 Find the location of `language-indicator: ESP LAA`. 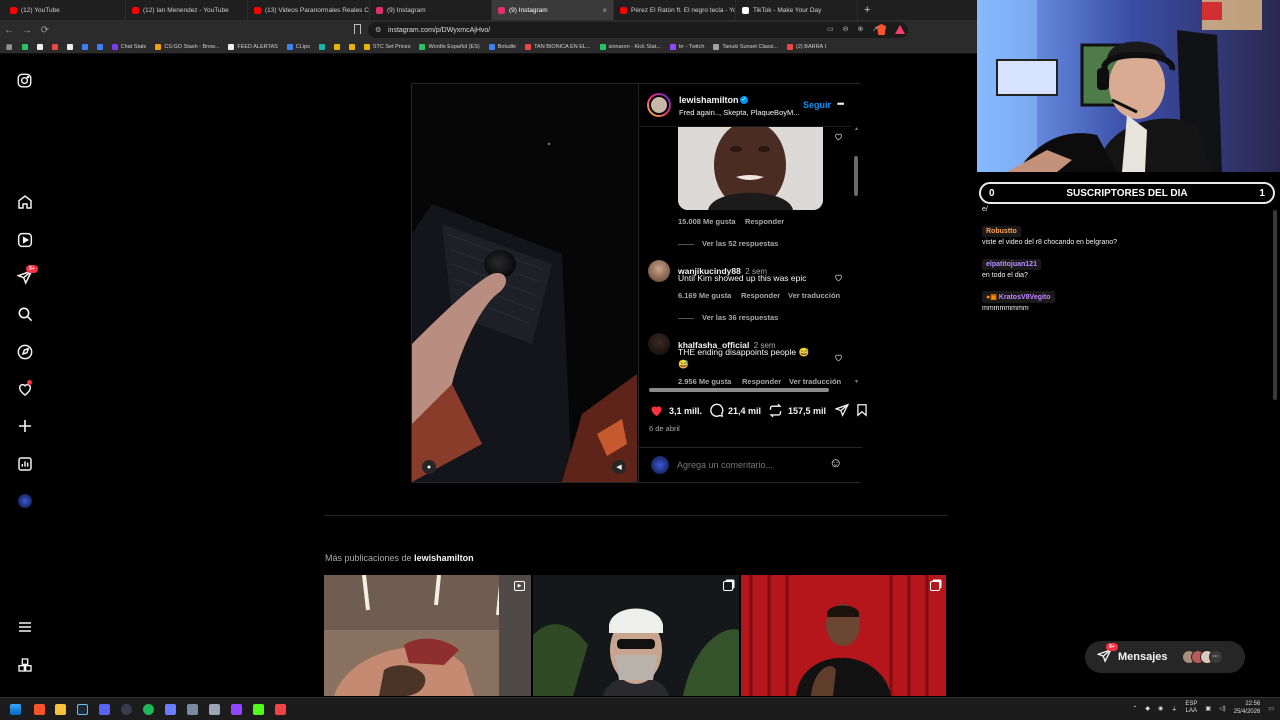

language-indicator: ESP LAA is located at coordinates (1191, 708).